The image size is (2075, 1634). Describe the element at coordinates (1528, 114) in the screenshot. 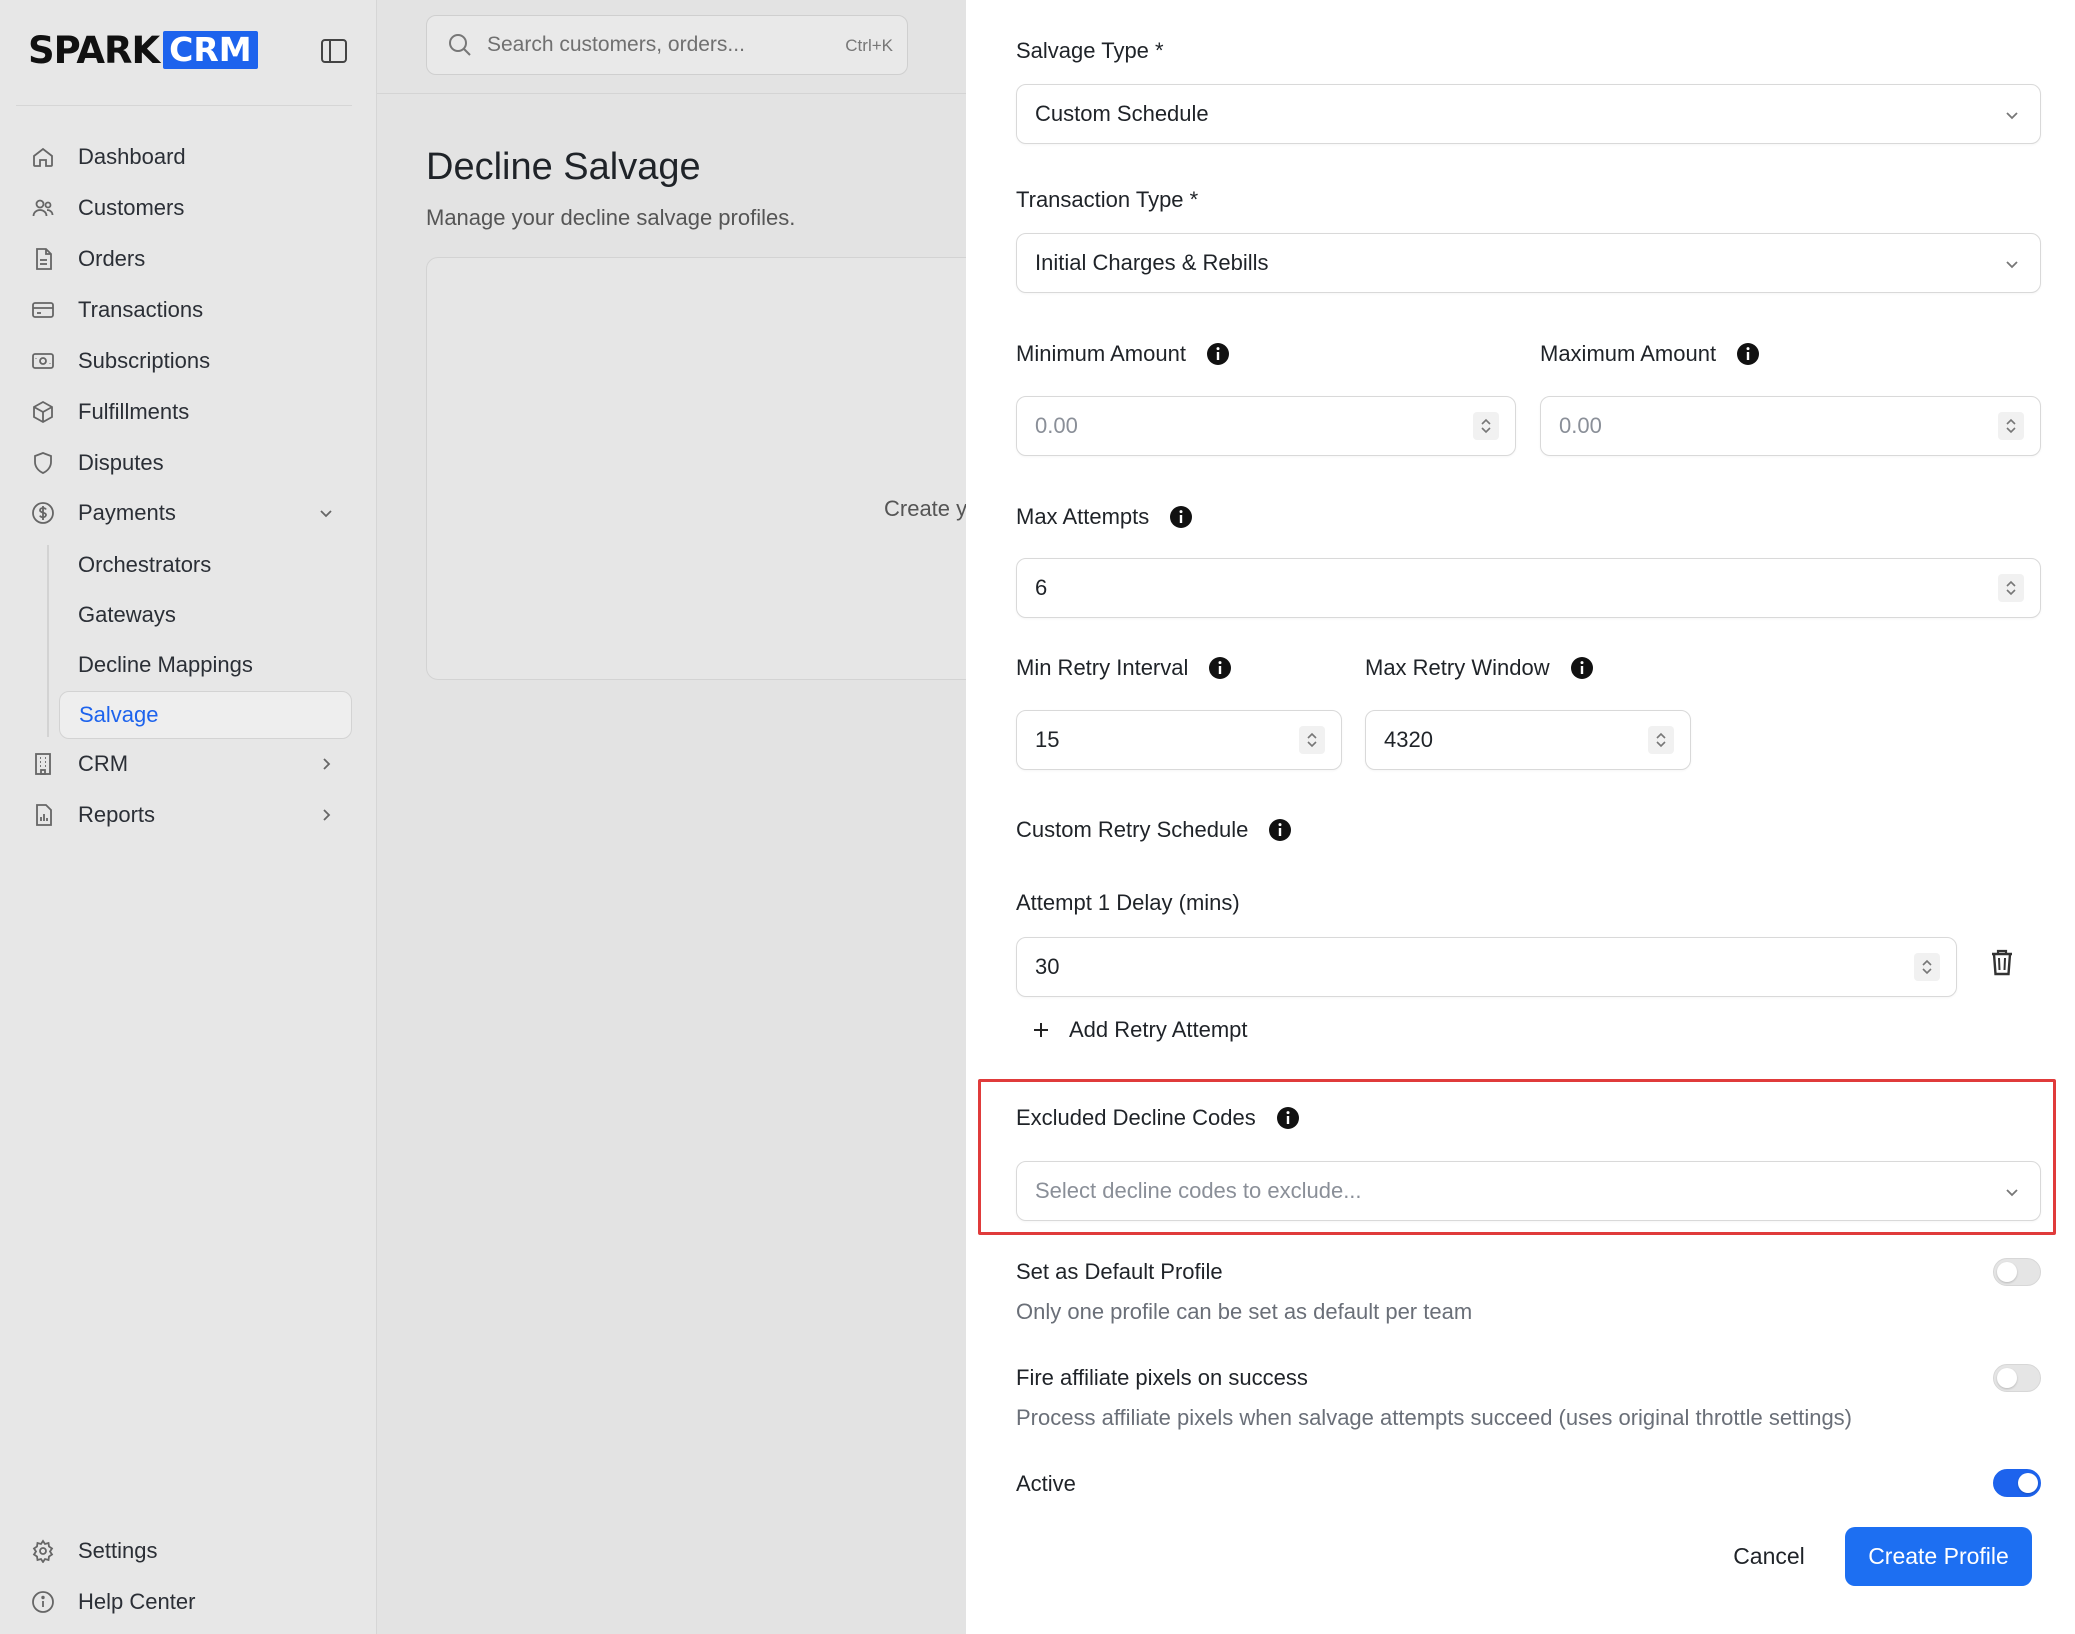

I see `salvage-type-select: Custom Schedule` at that location.